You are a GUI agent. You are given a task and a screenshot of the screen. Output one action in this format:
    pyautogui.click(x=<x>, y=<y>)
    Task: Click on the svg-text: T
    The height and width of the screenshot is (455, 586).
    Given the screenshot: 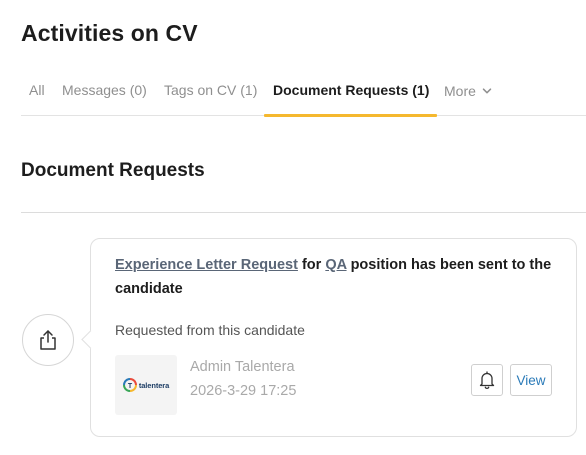 What is the action you would take?
    pyautogui.click(x=130, y=386)
    